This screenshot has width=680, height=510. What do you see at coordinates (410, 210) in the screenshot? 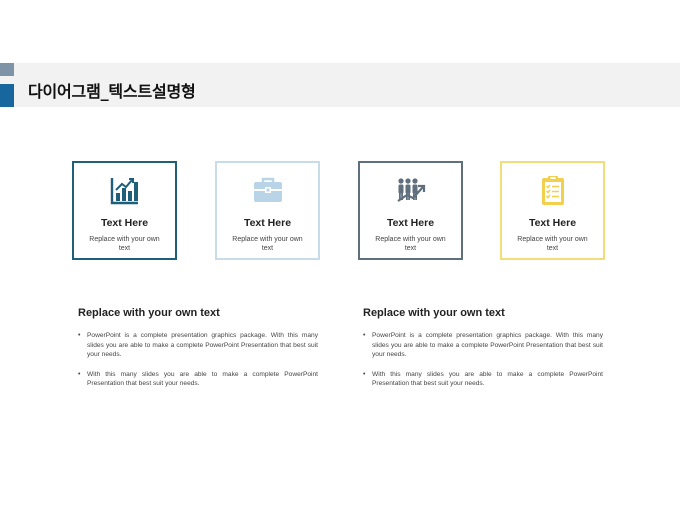
I see `card-3: Text Here Replace with your own text` at bounding box center [410, 210].